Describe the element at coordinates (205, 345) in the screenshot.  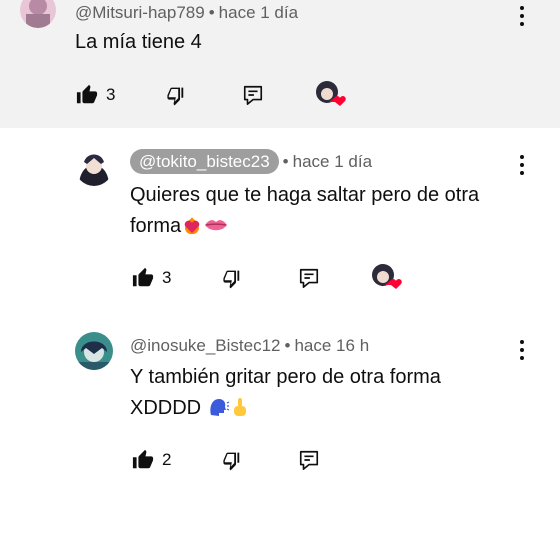
I see `author-handle: @inosuke_Bistec12` at that location.